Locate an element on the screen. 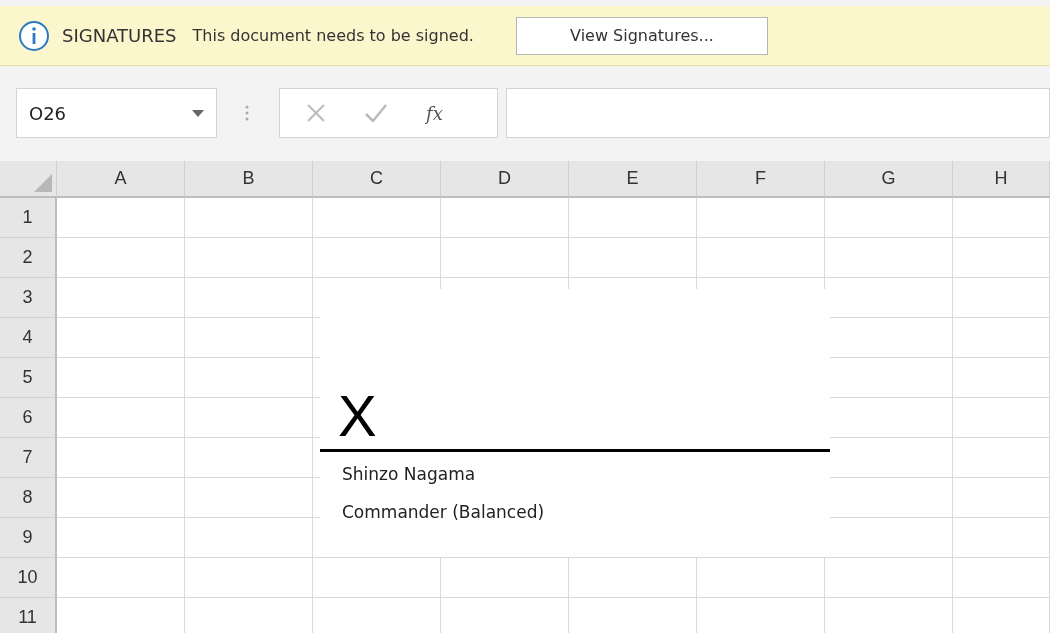 The width and height of the screenshot is (1050, 633). insert-function-button: fx is located at coordinates (434, 113).